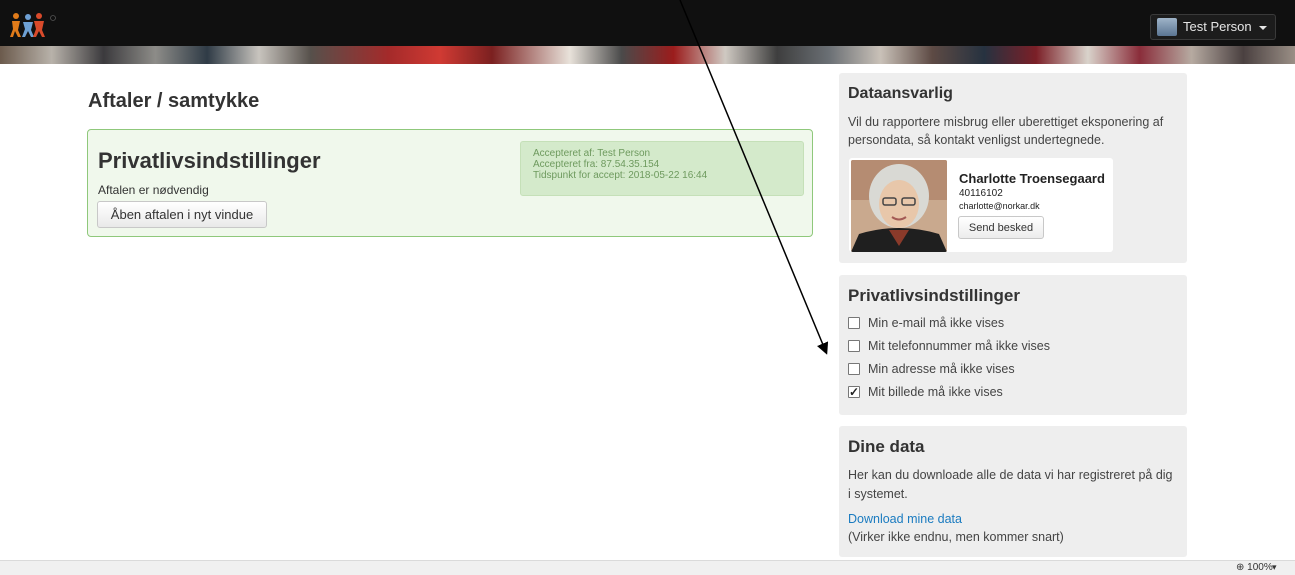  I want to click on photo-option-label: Mit billede må ikke vises, so click(935, 392).